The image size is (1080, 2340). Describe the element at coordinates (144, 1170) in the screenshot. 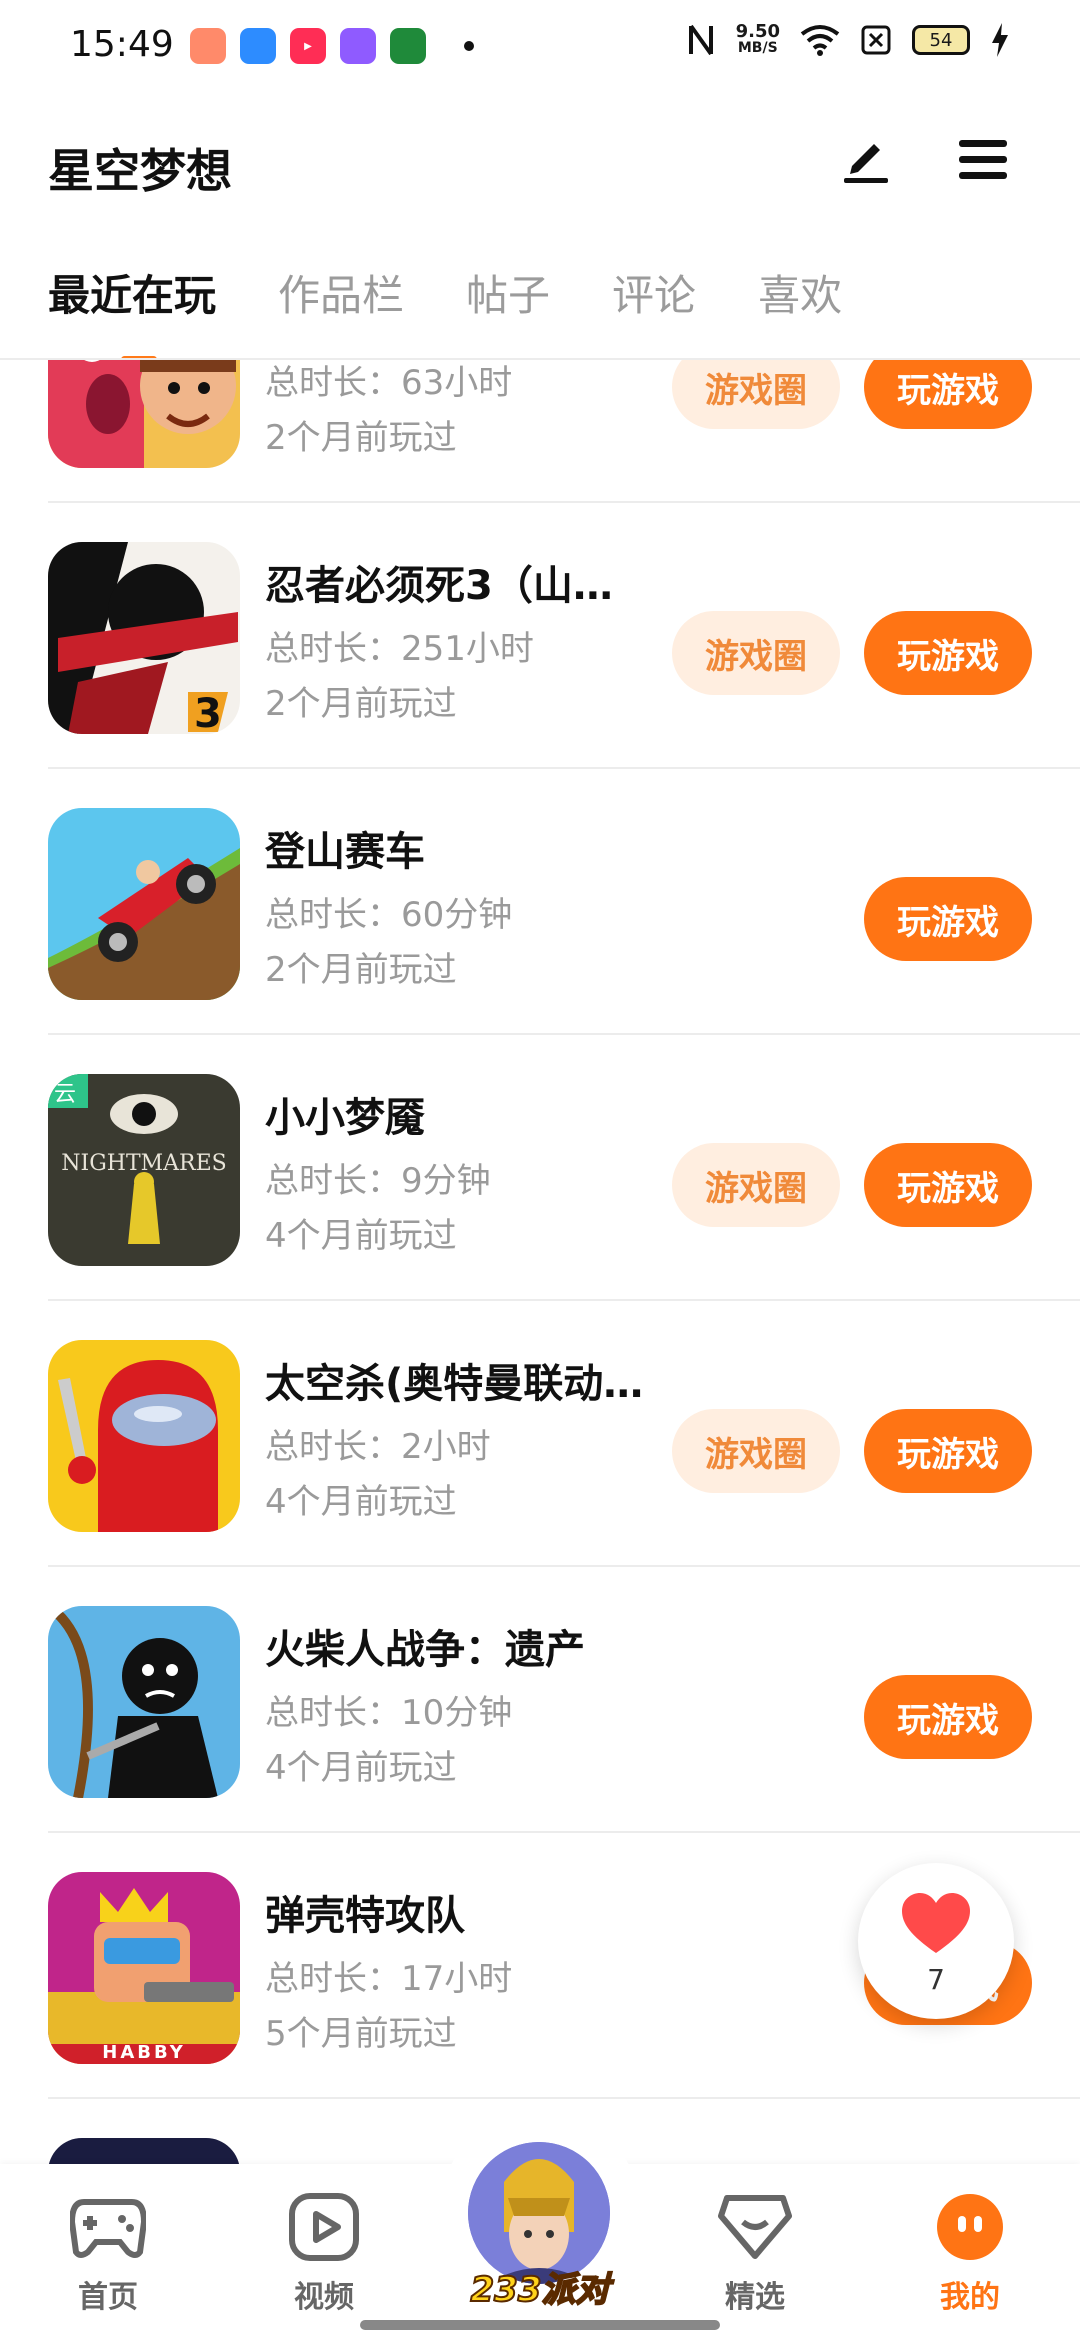

I see `game-icon: NIGHTMARES 云` at that location.